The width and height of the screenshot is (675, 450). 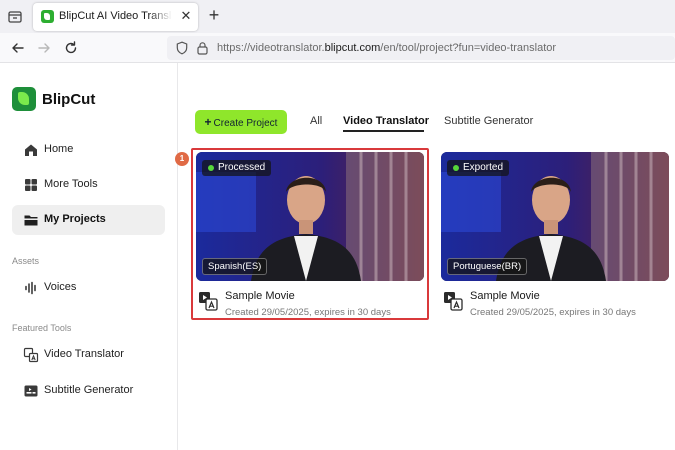 I want to click on project-meta: Created 29/05/2025, expires in 30 days, so click(x=553, y=312).